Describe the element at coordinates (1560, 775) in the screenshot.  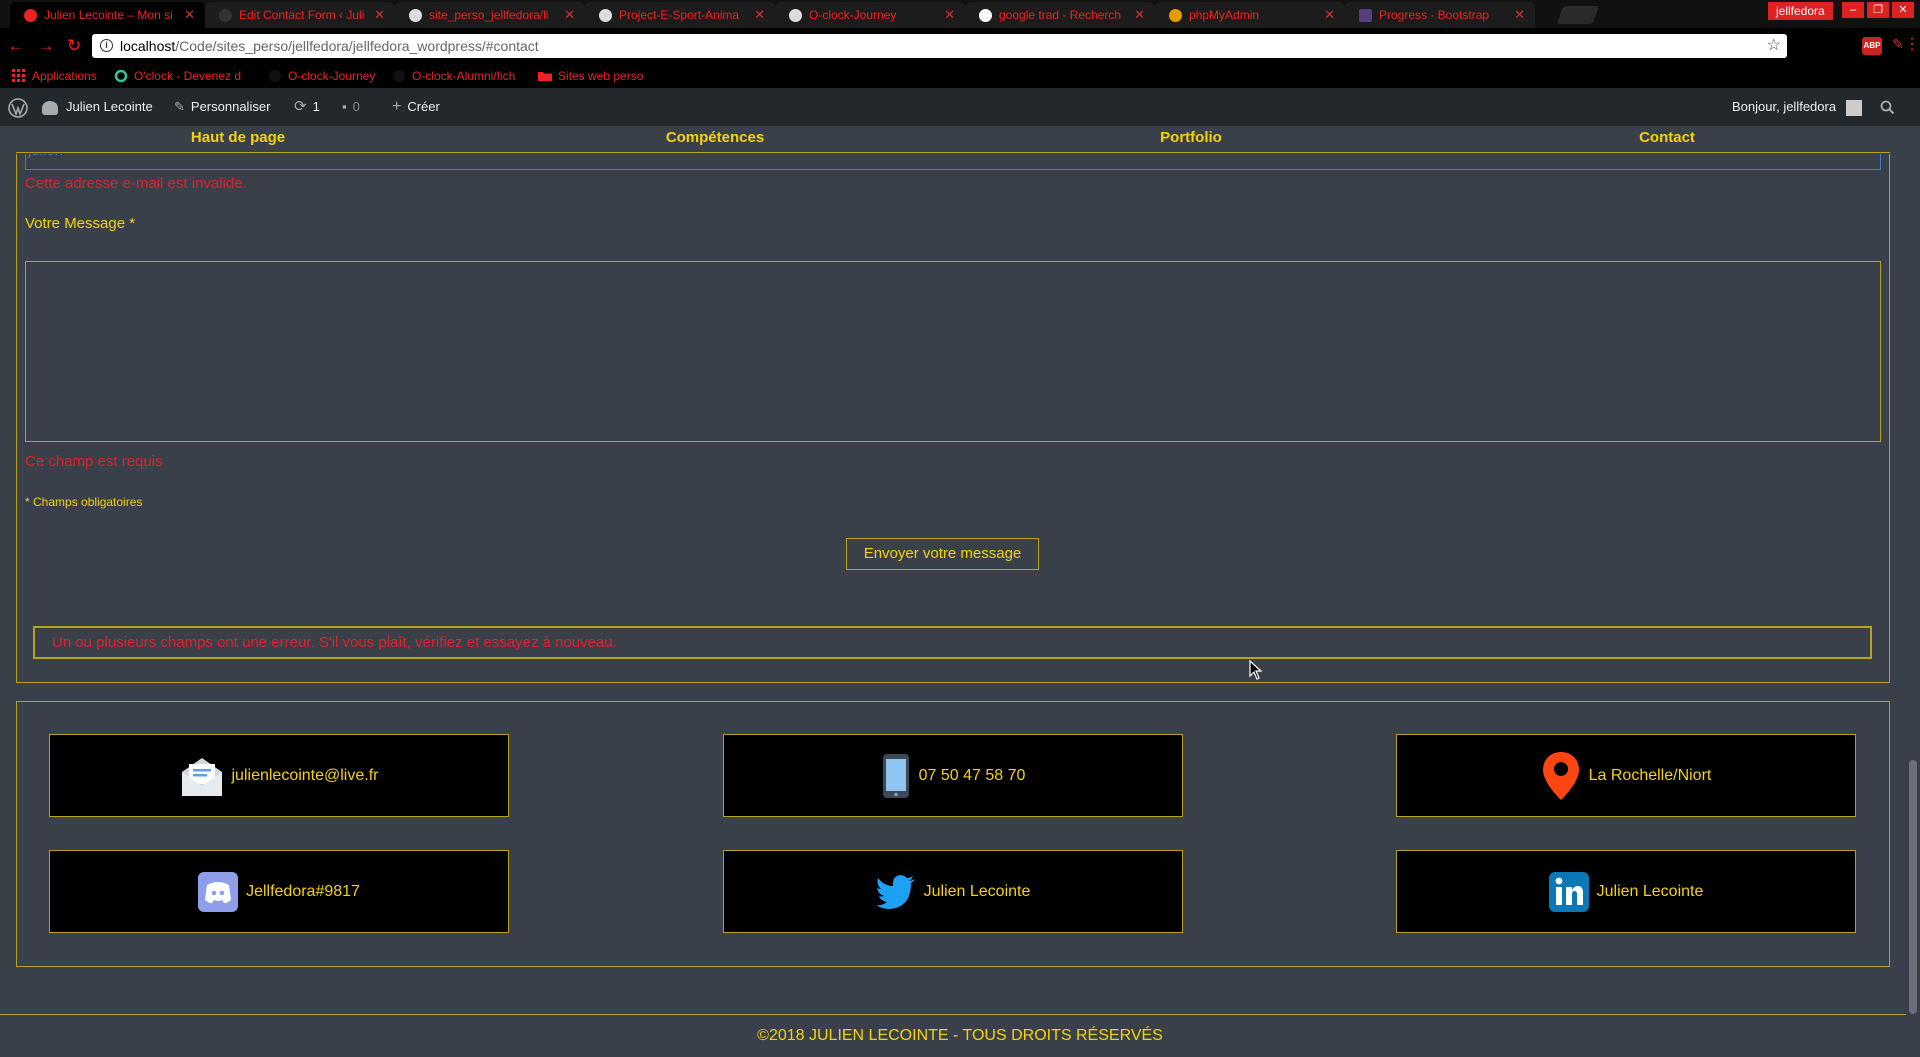
I see `map-pin-icon` at that location.